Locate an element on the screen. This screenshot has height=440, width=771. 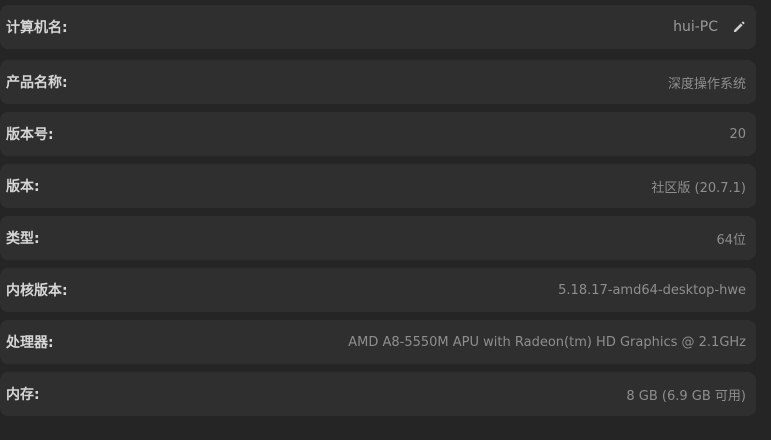
computer-name-value-group: hui-PC is located at coordinates (709, 27).